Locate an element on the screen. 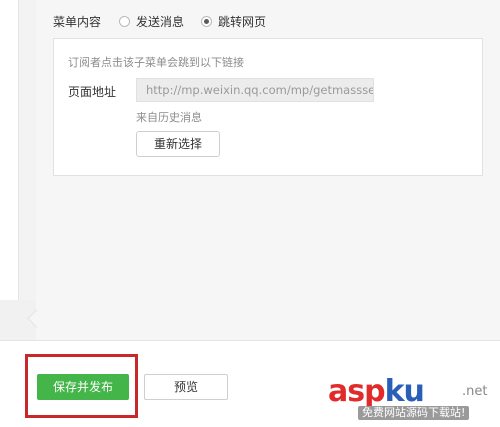 The image size is (500, 427). menu-editor-left-panel is located at coordinates (18, 170).